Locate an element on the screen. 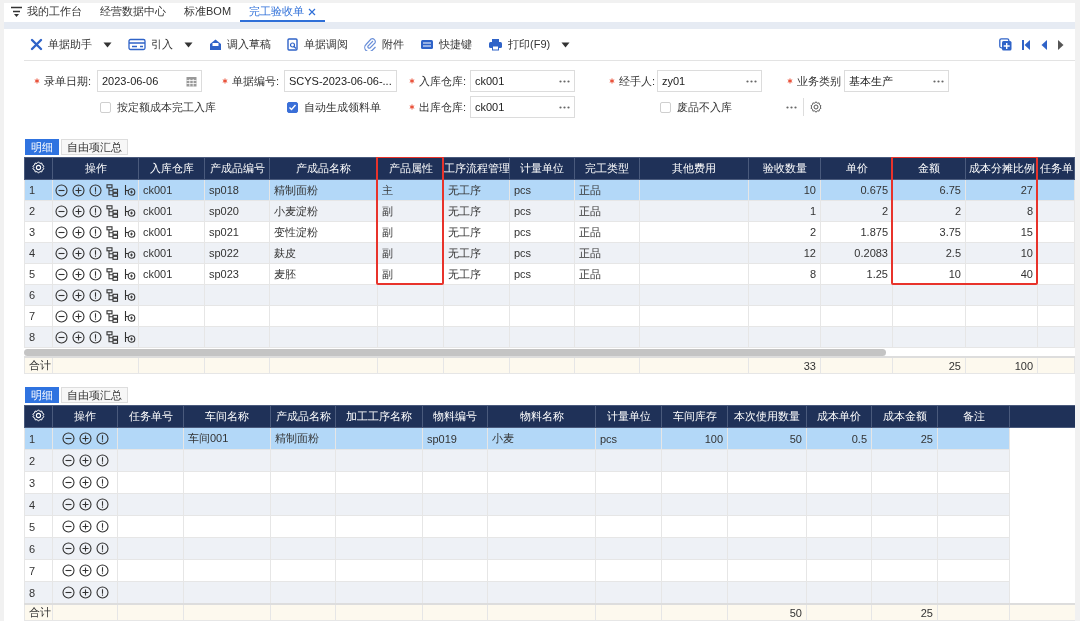 The height and width of the screenshot is (621, 1080). toolbar-button: 附件 is located at coordinates (384, 44).